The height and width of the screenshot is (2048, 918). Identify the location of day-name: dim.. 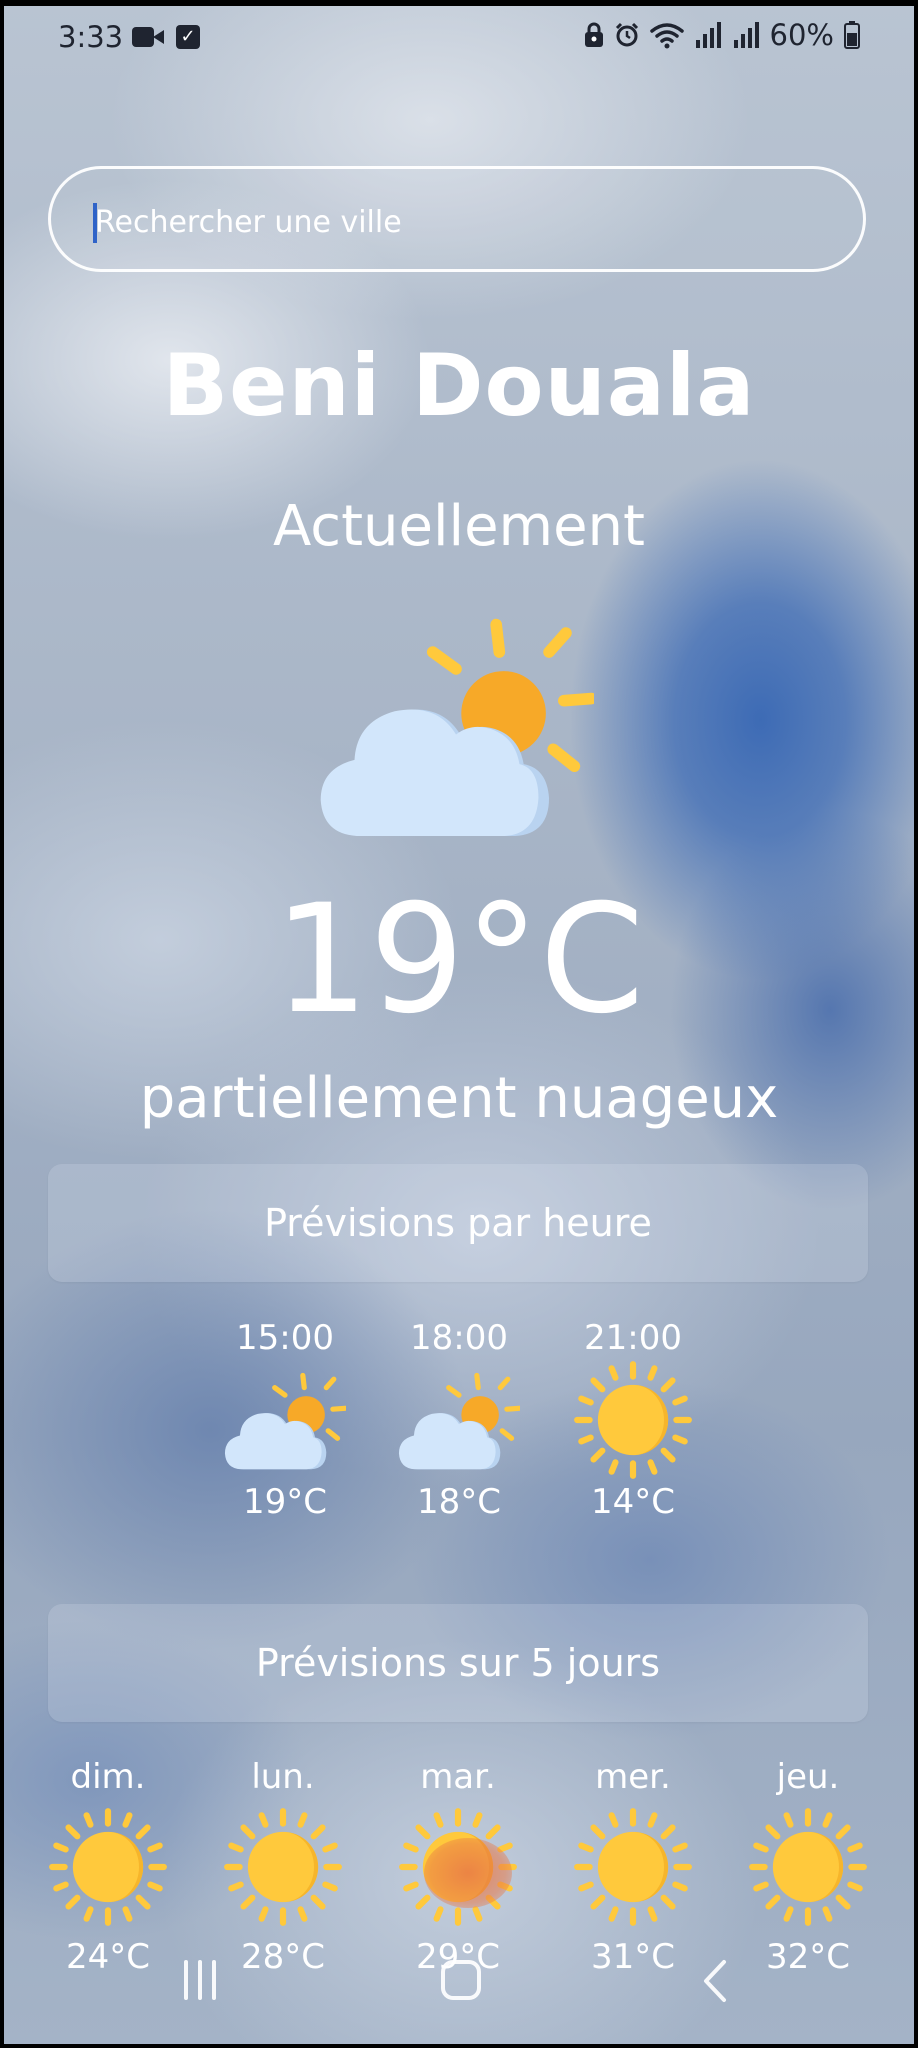
(108, 1777).